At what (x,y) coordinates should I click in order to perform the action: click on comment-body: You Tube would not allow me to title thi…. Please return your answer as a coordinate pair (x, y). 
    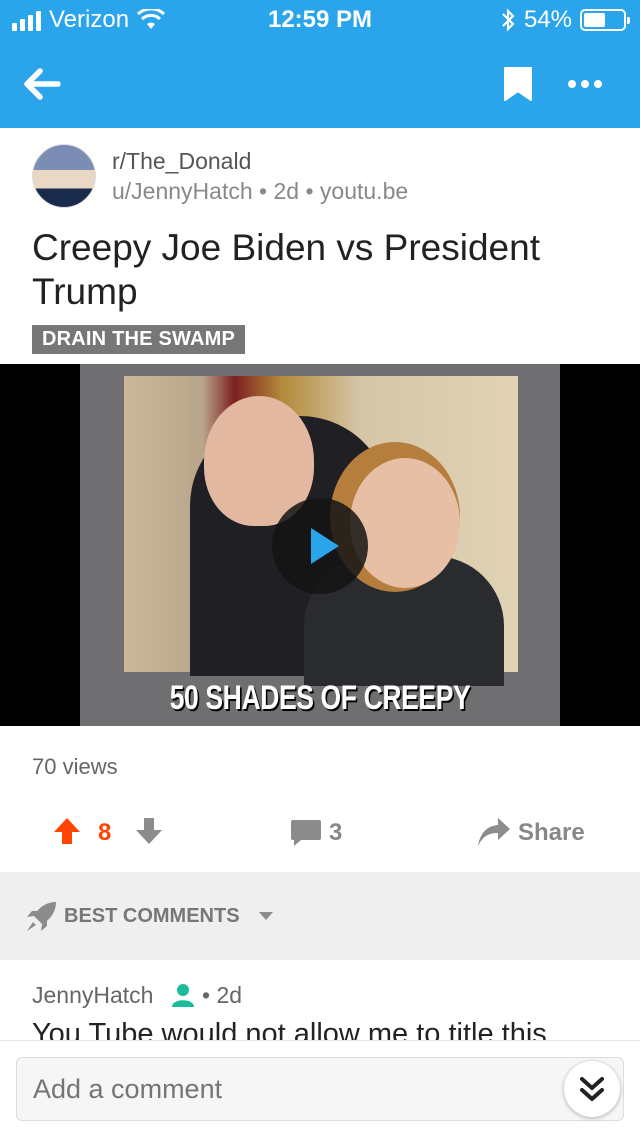
    Looking at the image, I should click on (289, 1029).